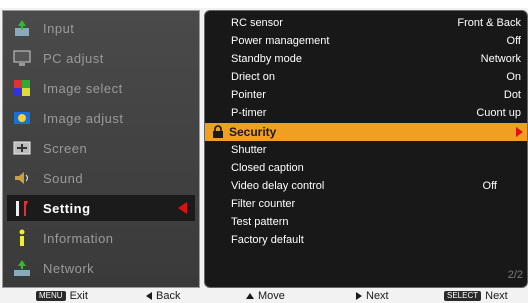 This screenshot has width=528, height=303. Describe the element at coordinates (22, 208) in the screenshot. I see `setting-icon` at that location.